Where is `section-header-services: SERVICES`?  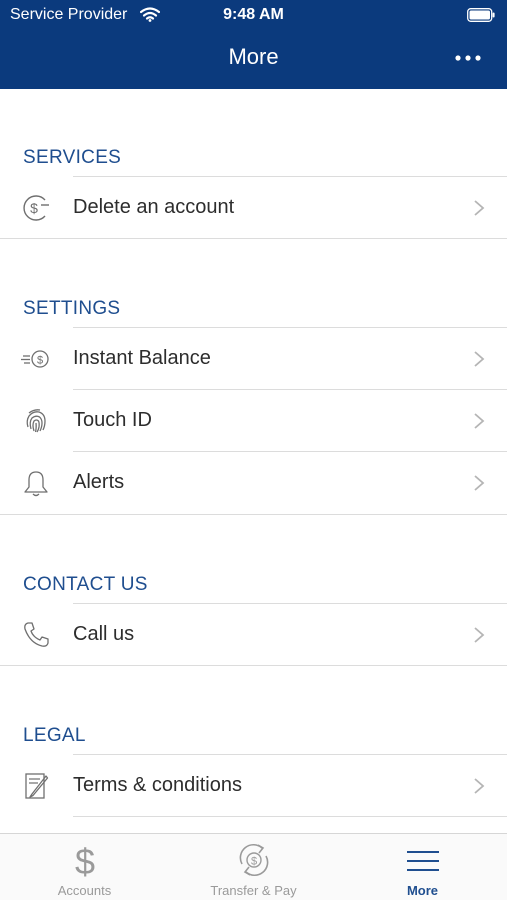 section-header-services: SERVICES is located at coordinates (72, 157).